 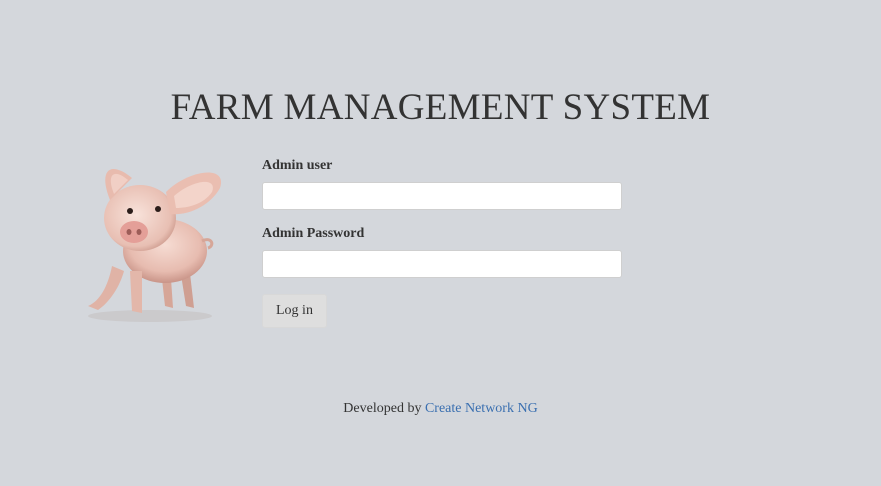 What do you see at coordinates (440, 107) in the screenshot?
I see `page-title: FARM MANAGEMENT SYSTEM` at bounding box center [440, 107].